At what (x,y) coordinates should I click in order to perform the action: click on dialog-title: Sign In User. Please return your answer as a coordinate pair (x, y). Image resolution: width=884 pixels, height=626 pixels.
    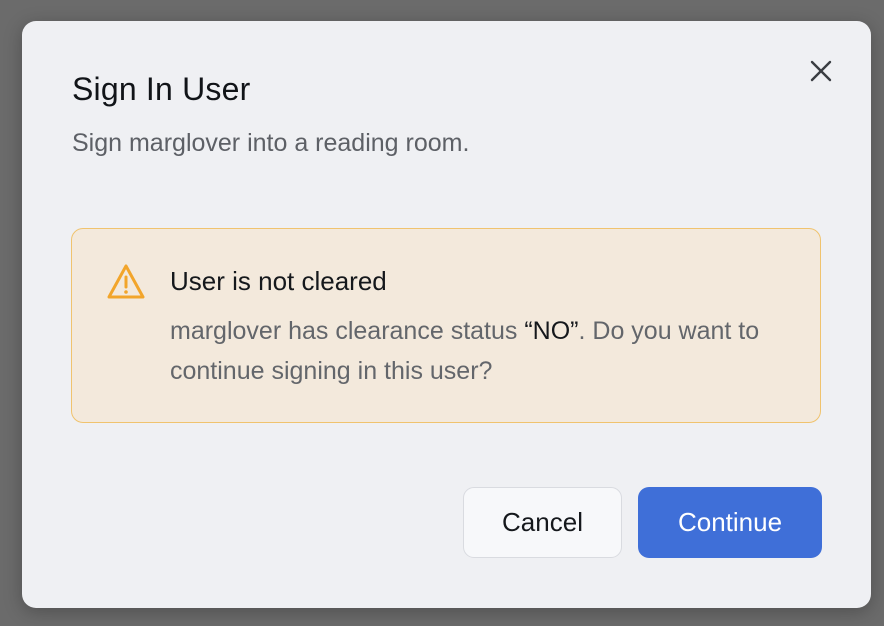
    Looking at the image, I should click on (161, 89).